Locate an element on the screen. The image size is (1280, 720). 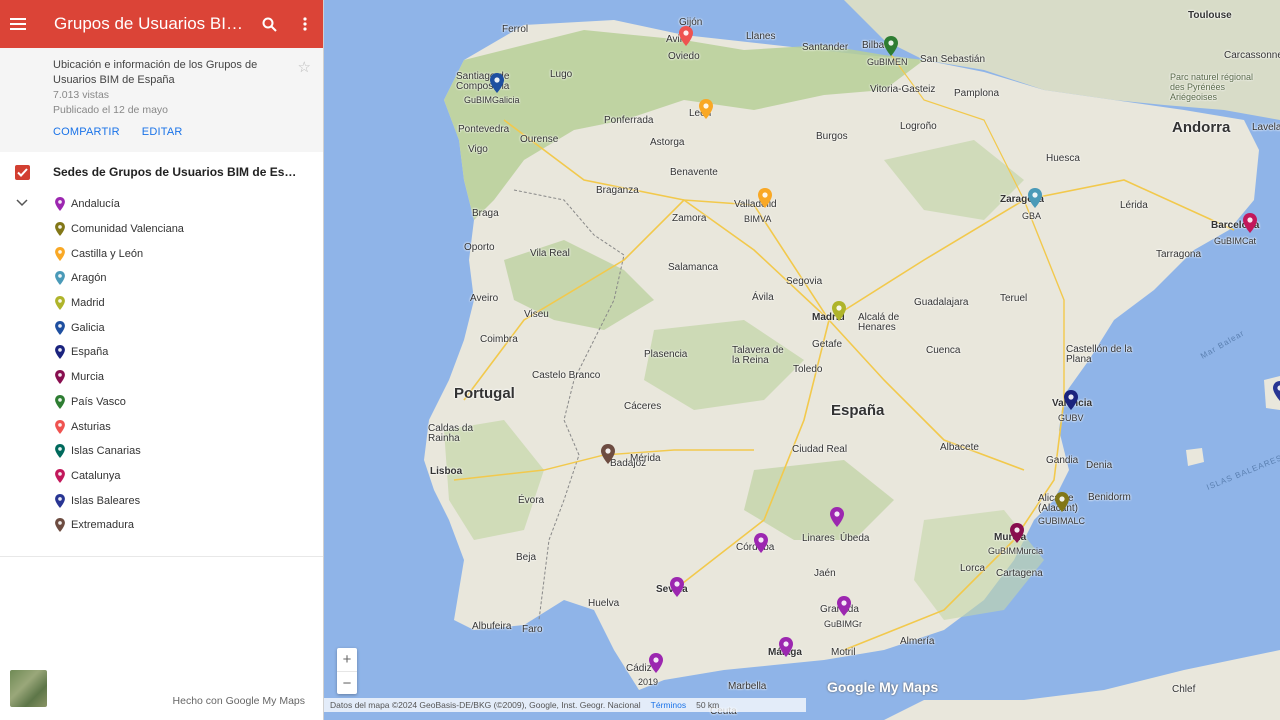
marker-label: 2019 is located at coordinates (648, 682).